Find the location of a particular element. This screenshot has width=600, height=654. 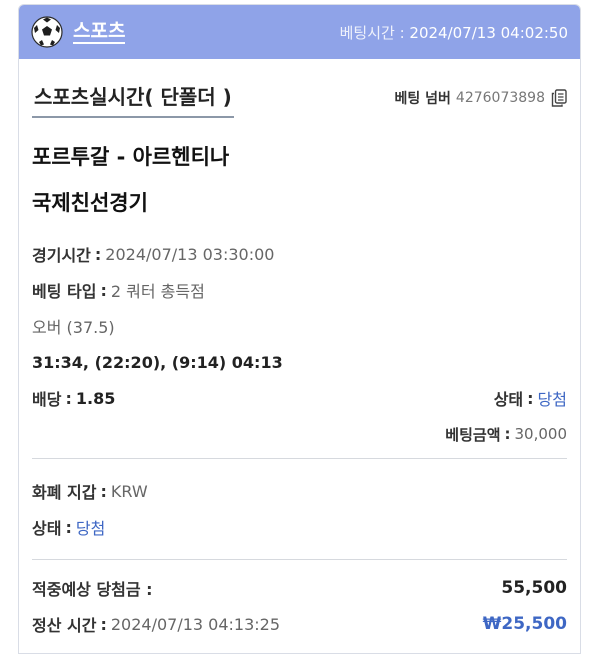

status-label: 상태 is located at coordinates (508, 399).